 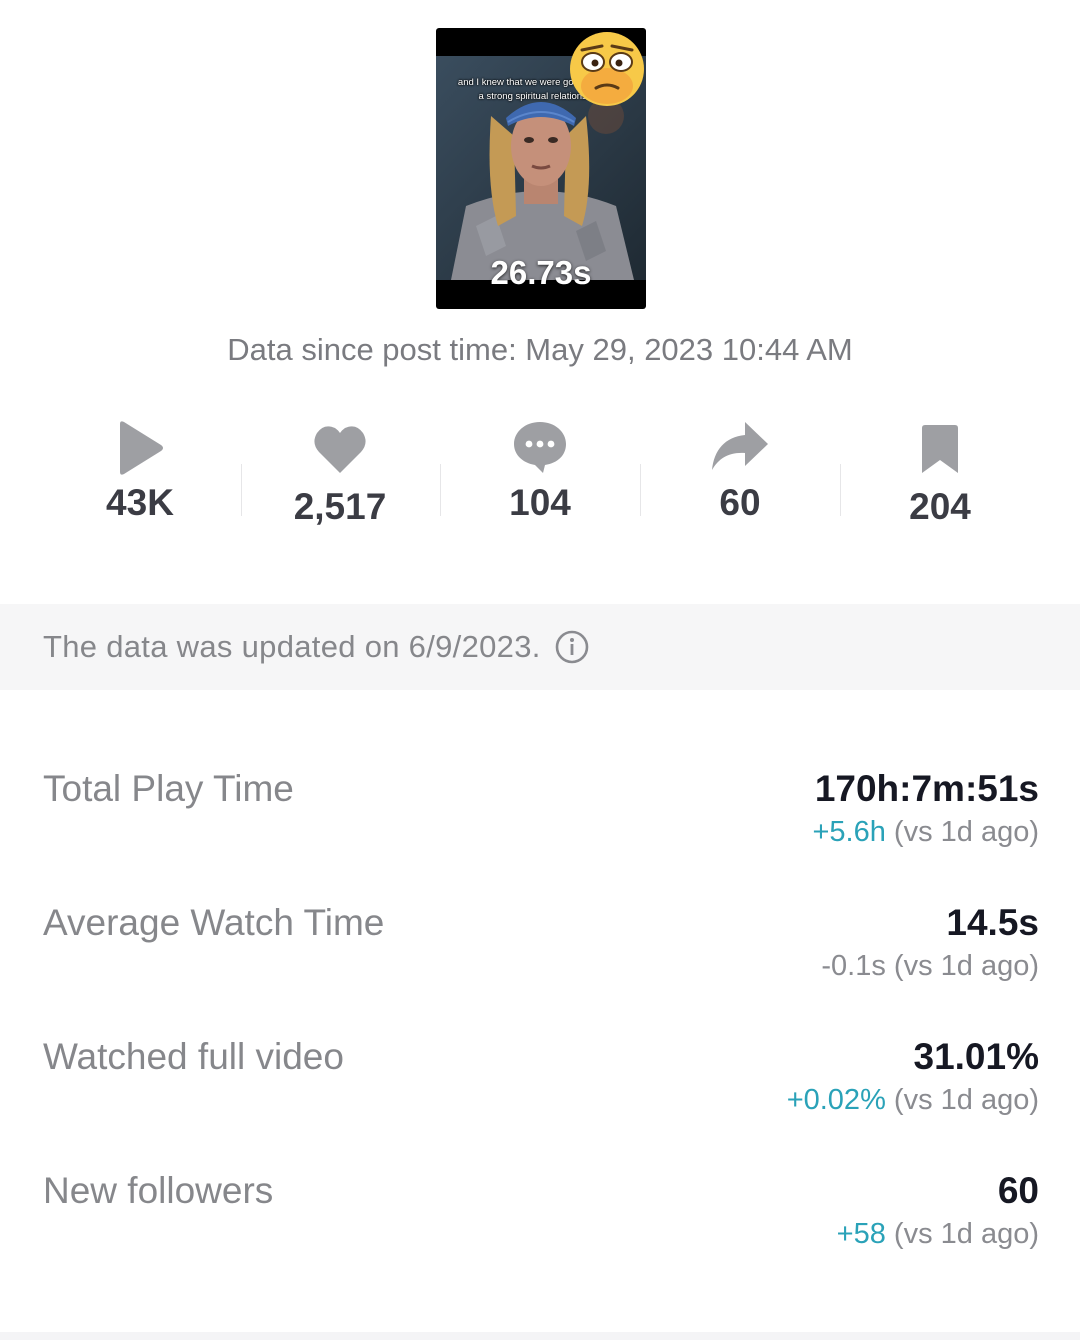 What do you see at coordinates (572, 647) in the screenshot?
I see `info-icon` at bounding box center [572, 647].